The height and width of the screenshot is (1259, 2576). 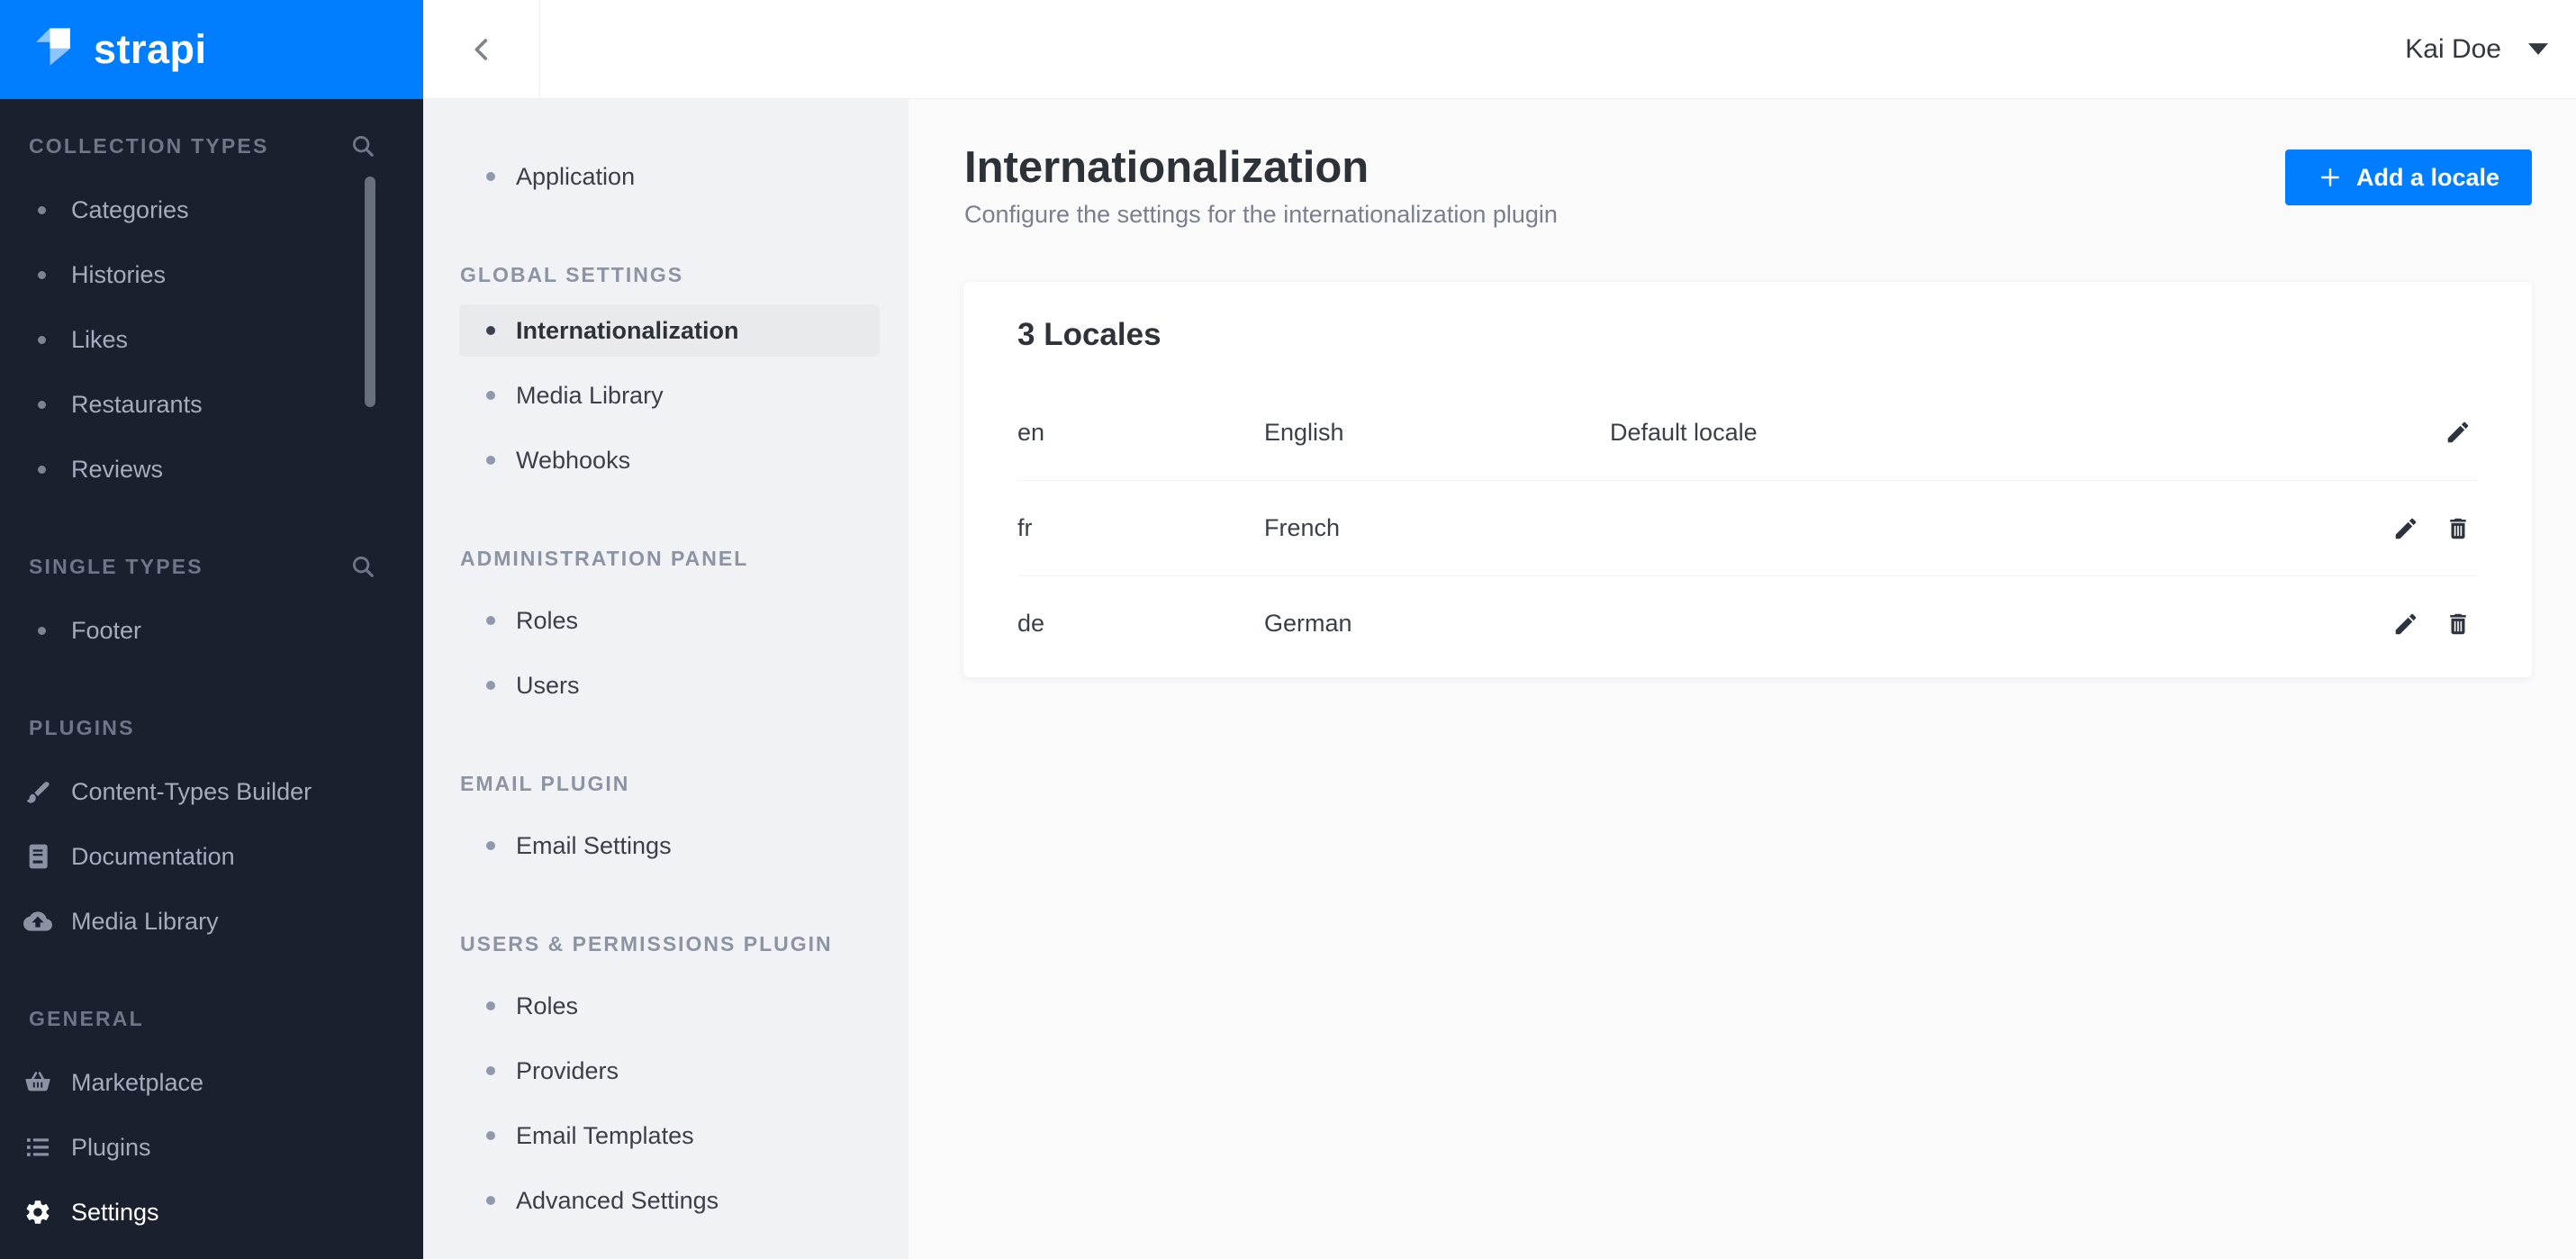 What do you see at coordinates (211, 49) in the screenshot?
I see `strapi-logo: strapi` at bounding box center [211, 49].